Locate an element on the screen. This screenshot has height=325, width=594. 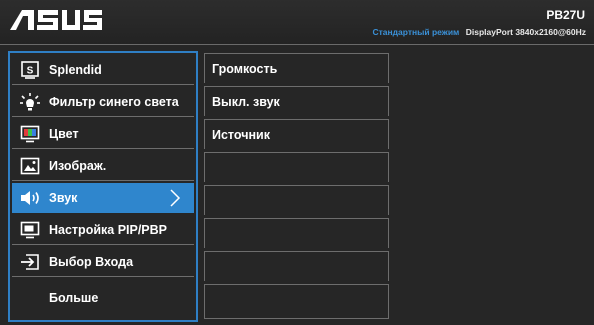
splendid-icon: S is located at coordinates (30, 70).